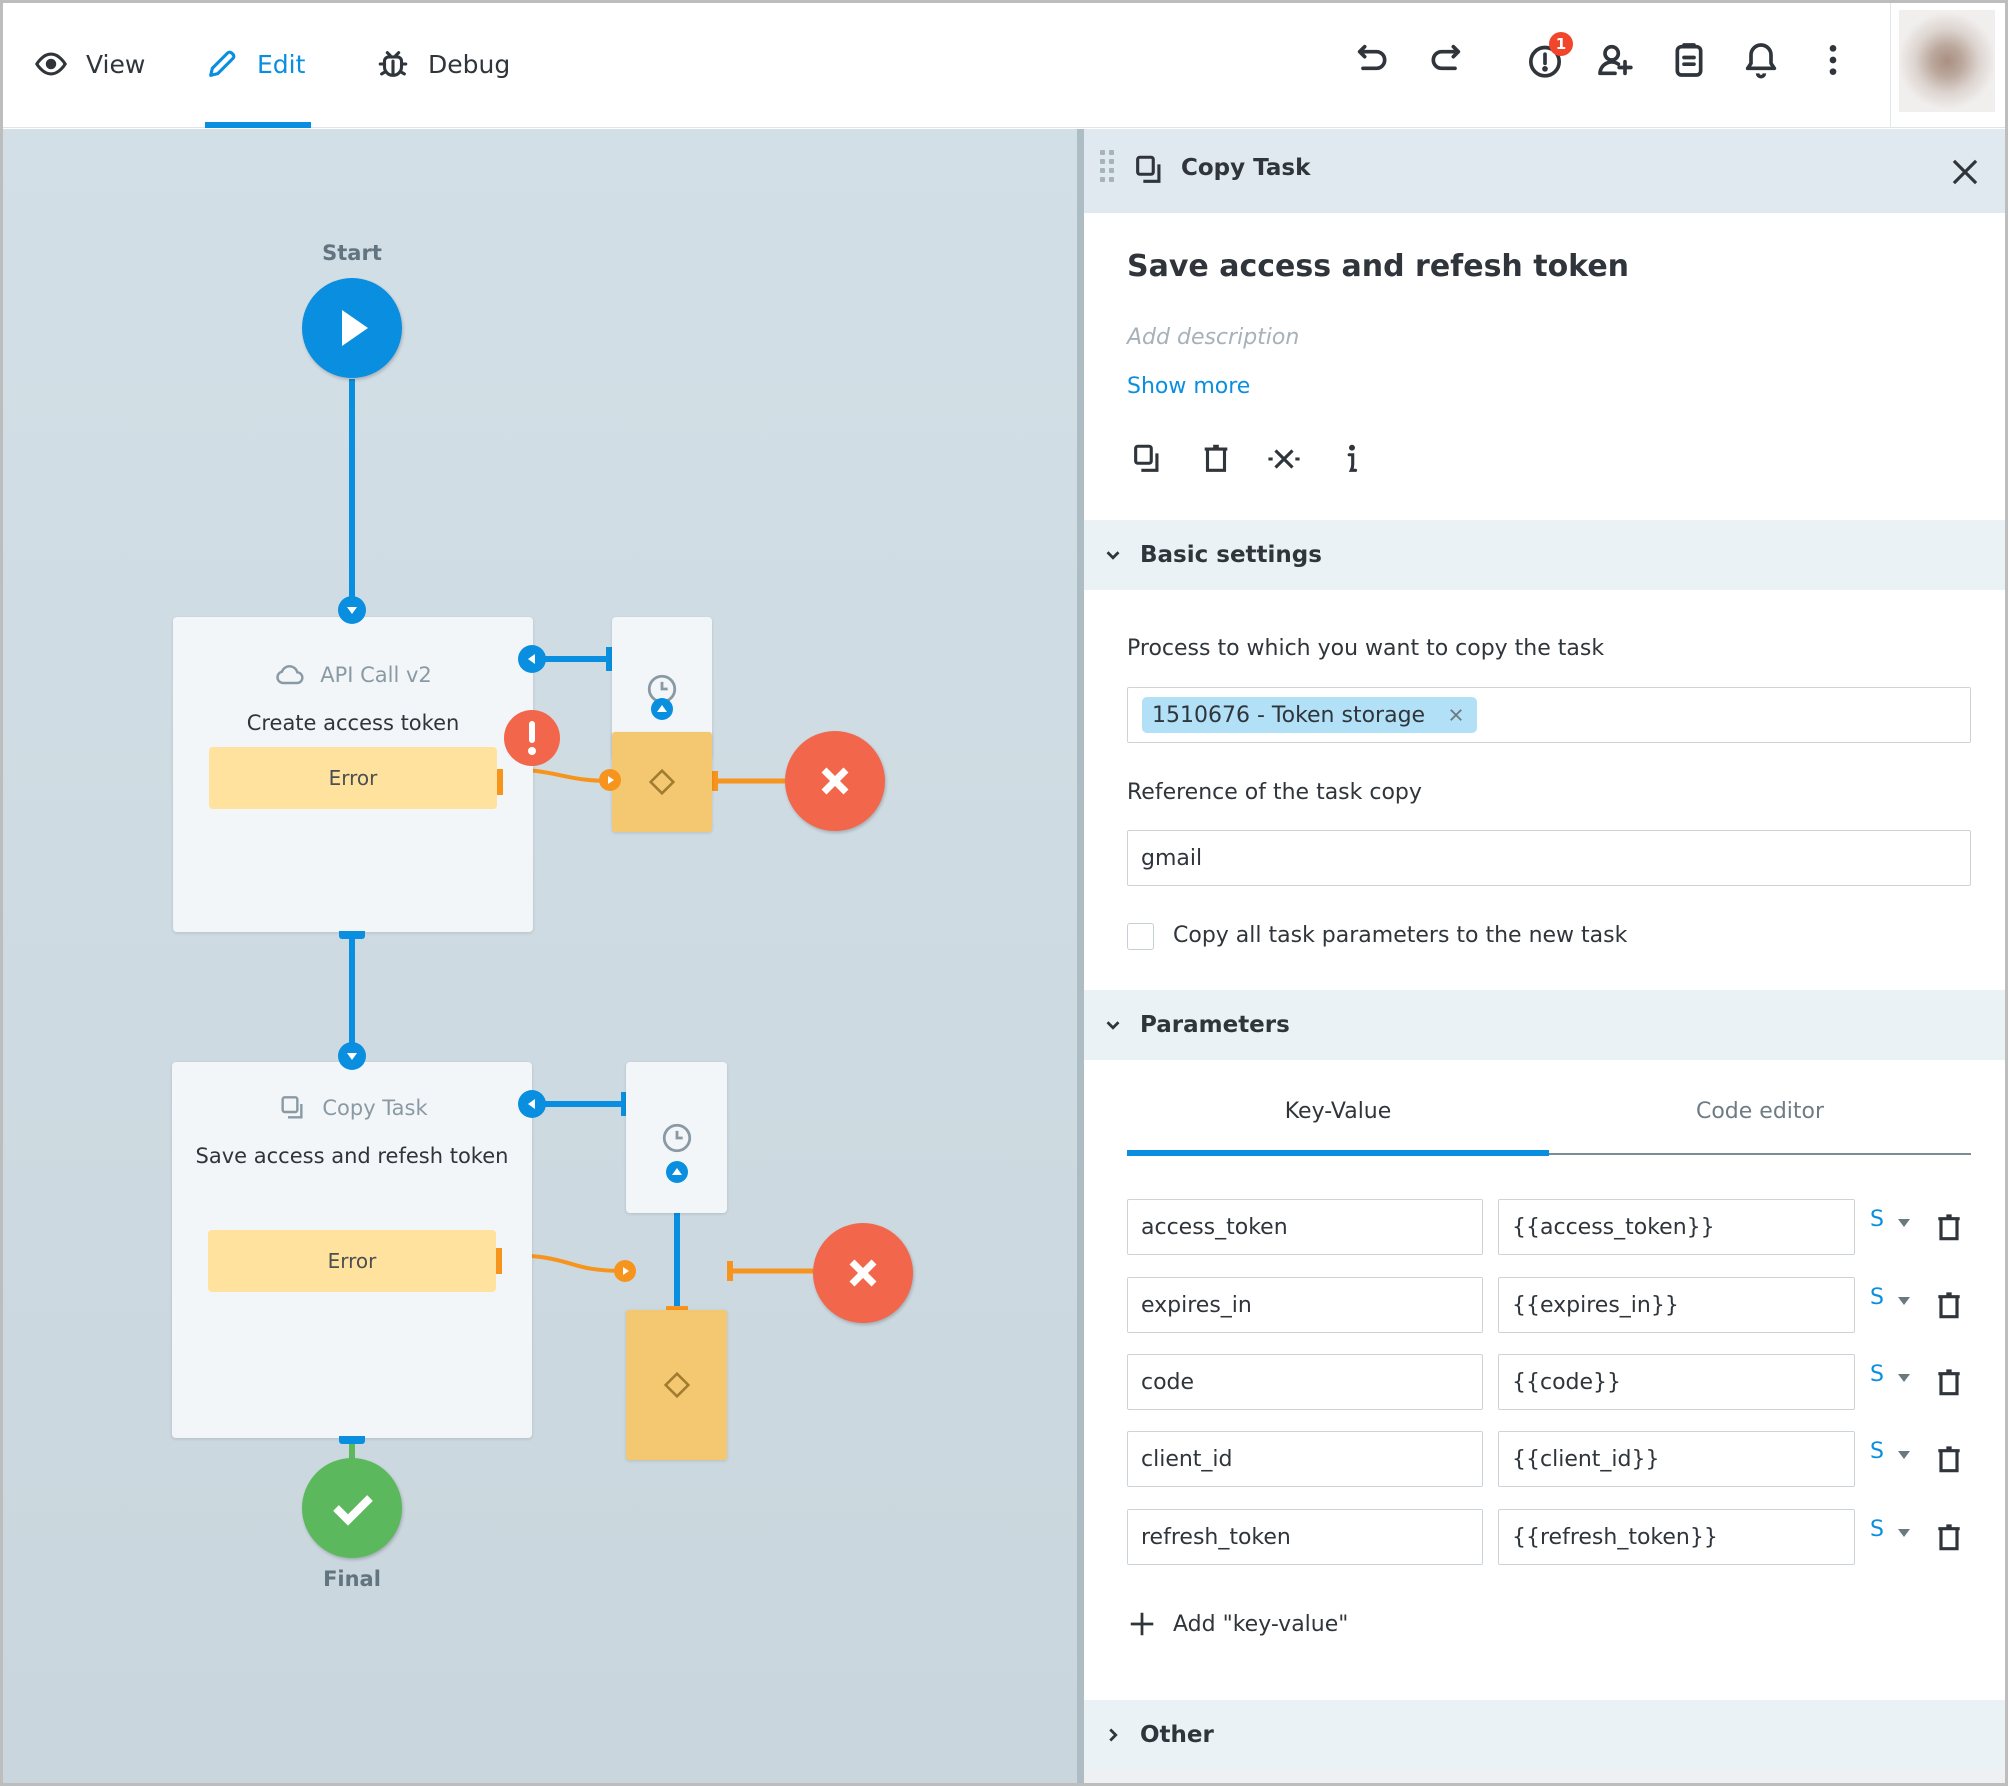 This screenshot has width=2008, height=1786. Describe the element at coordinates (1107, 170) in the screenshot. I see `drag-handle-icon` at that location.